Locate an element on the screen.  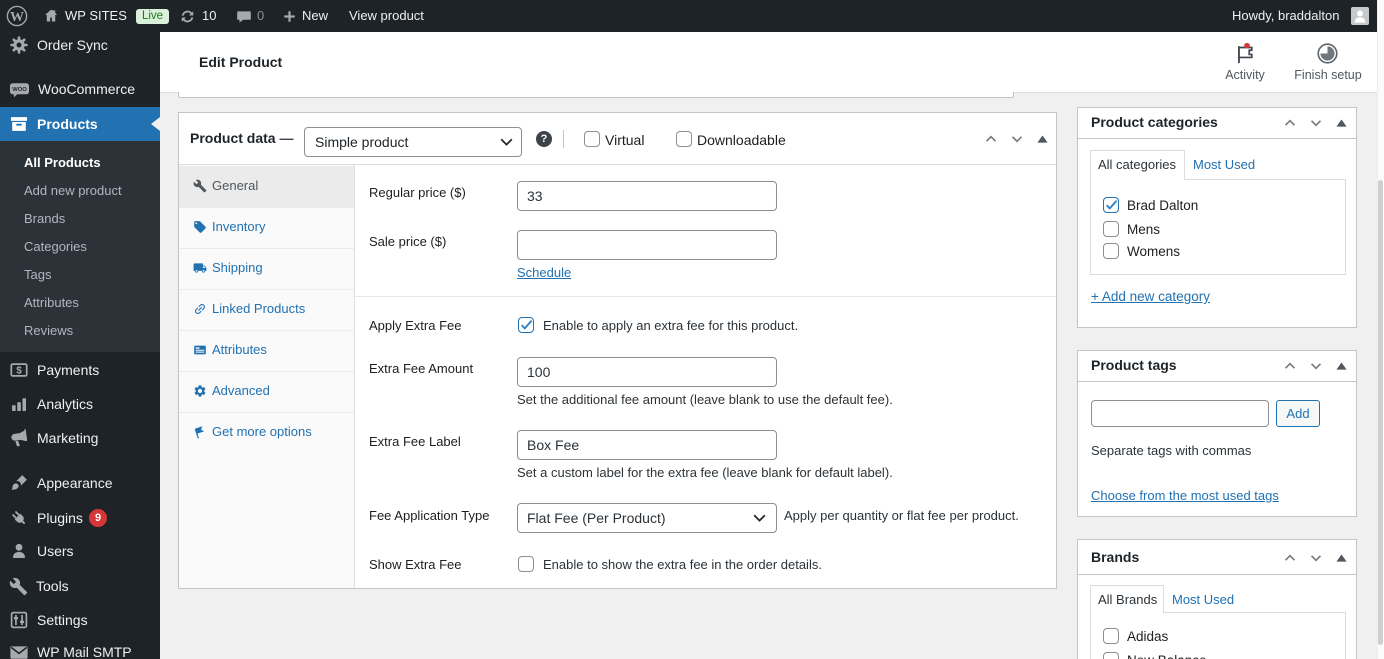
svg-text: WOO is located at coordinates (19, 90).